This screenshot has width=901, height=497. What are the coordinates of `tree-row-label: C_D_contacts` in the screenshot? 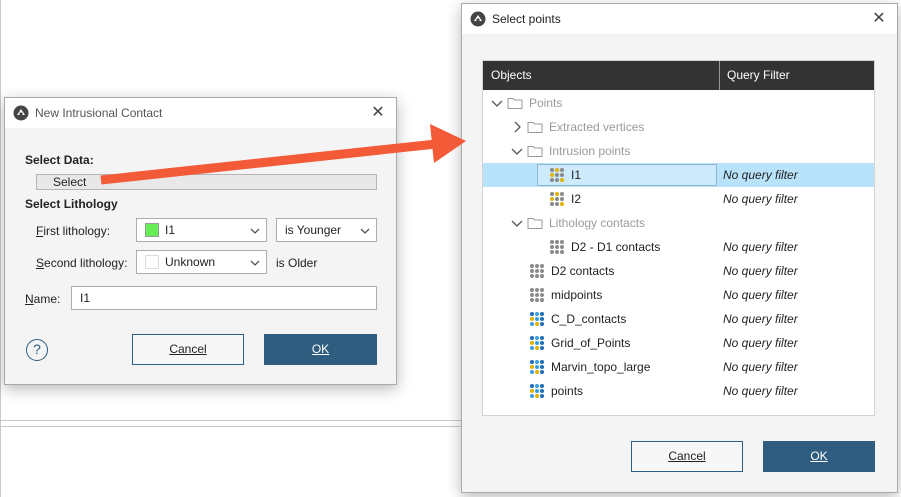 It's located at (589, 319).